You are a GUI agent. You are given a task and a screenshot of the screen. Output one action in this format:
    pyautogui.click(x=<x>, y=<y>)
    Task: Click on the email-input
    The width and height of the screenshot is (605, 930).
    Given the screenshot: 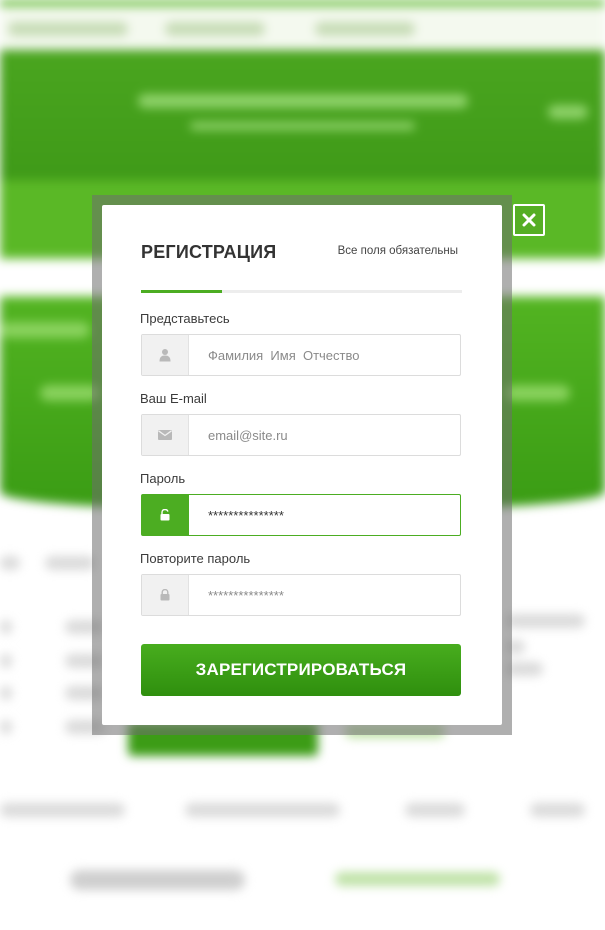 What is the action you would take?
    pyautogui.click(x=324, y=435)
    